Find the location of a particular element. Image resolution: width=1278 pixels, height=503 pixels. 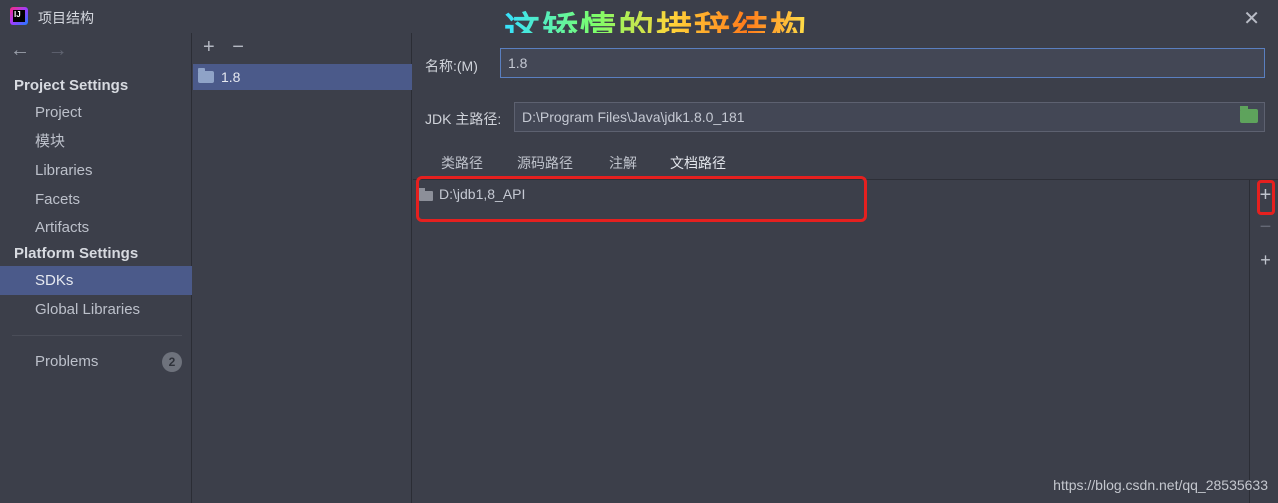

sdk-list-item: 1.8 is located at coordinates (302, 77).